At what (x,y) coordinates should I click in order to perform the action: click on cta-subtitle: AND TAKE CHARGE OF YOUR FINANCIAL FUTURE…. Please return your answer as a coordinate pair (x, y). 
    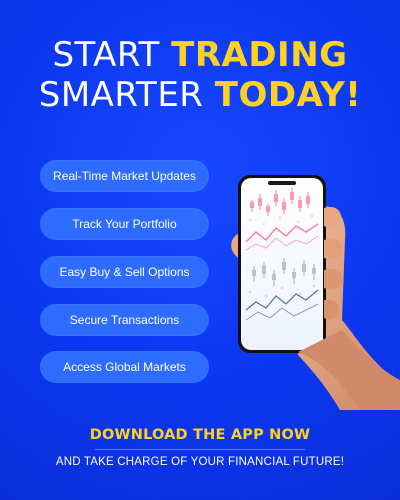
    Looking at the image, I should click on (200, 462).